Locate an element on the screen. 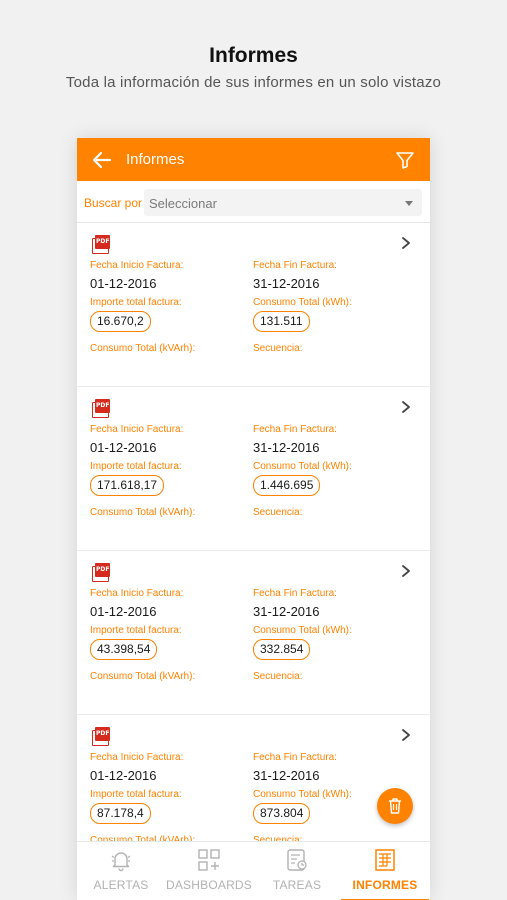 This screenshot has height=900, width=507. importe-value: 16.670,2 is located at coordinates (120, 321).